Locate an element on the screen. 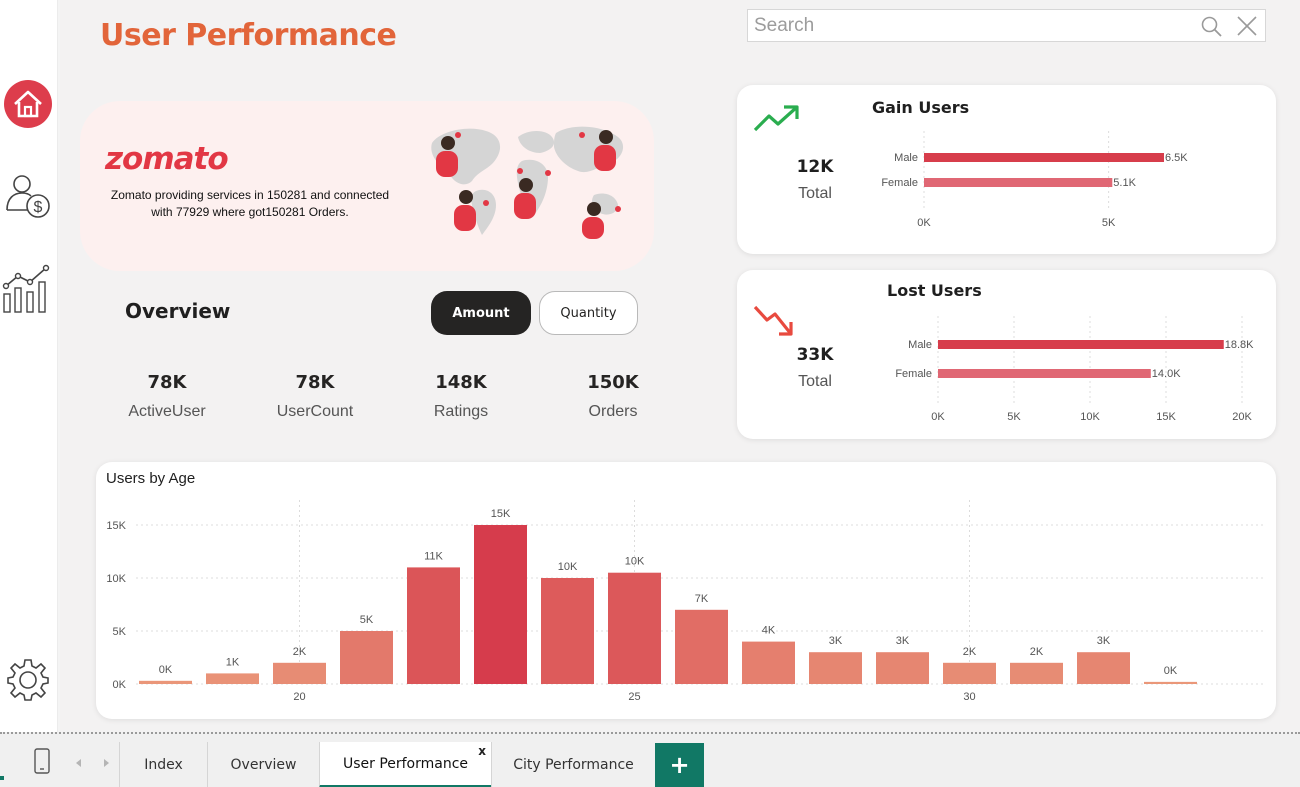 The image size is (1300, 787). sidebar-item-user-finance: $ is located at coordinates (28, 196).